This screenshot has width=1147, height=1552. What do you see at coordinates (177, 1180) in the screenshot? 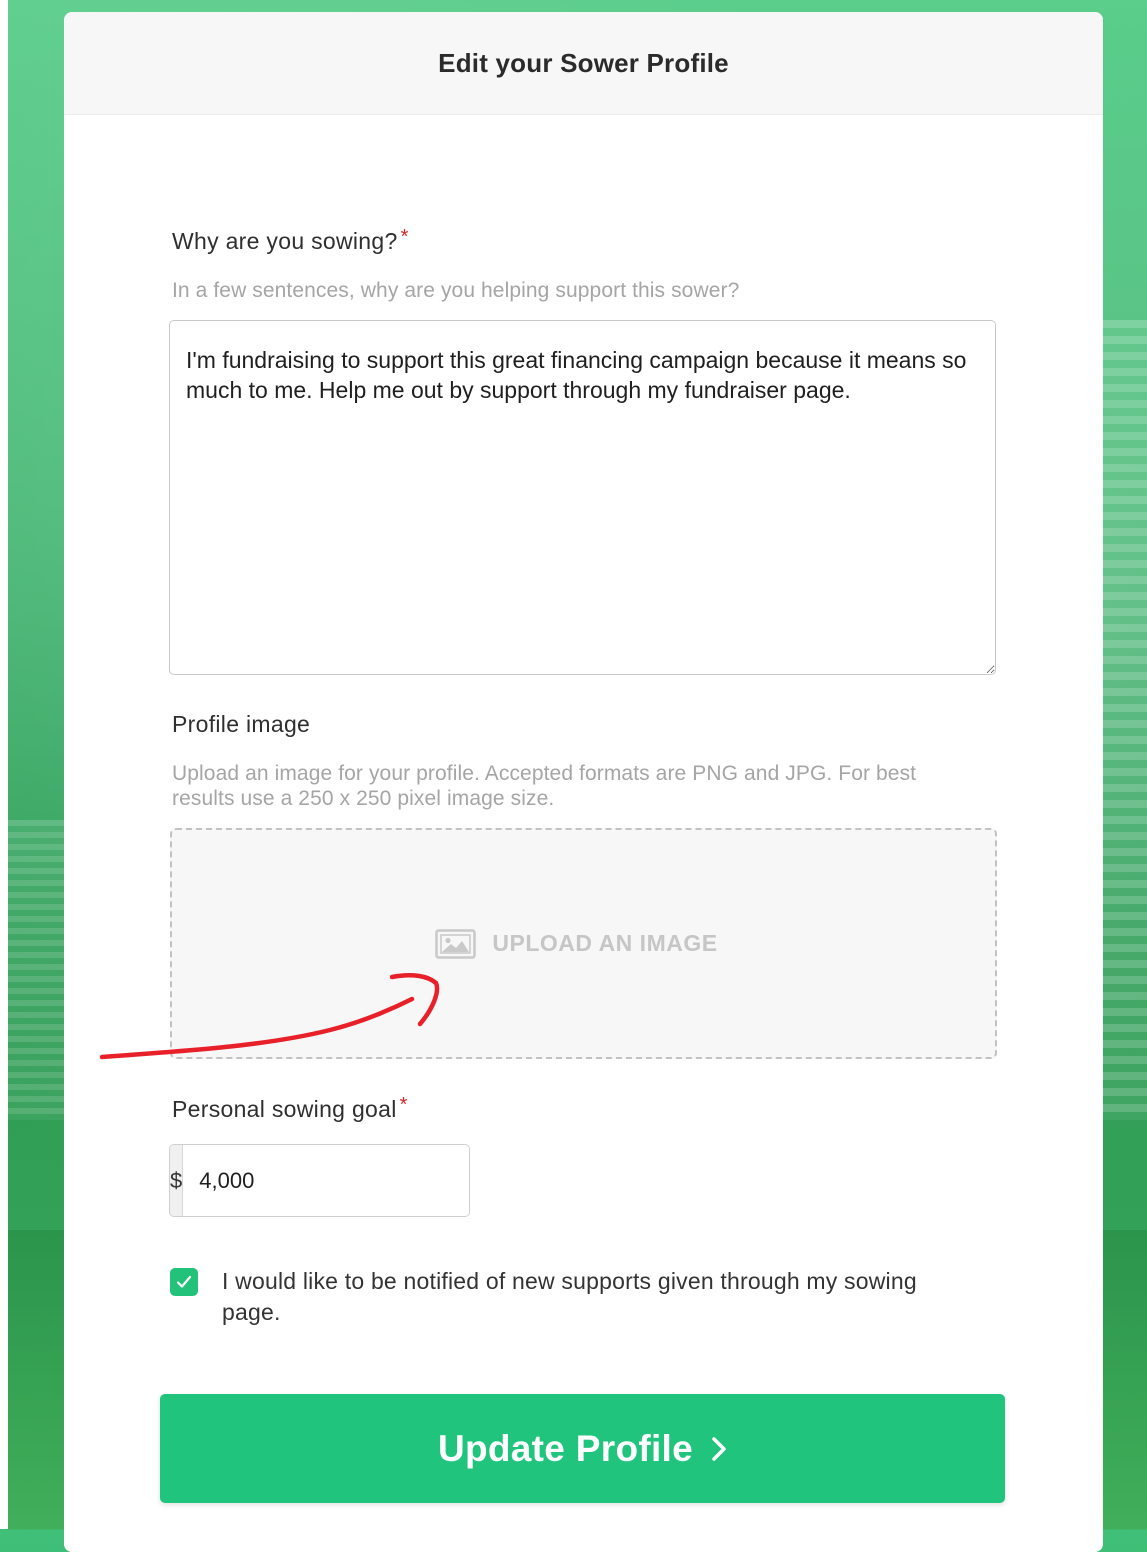
I see `currency-prefix: $` at bounding box center [177, 1180].